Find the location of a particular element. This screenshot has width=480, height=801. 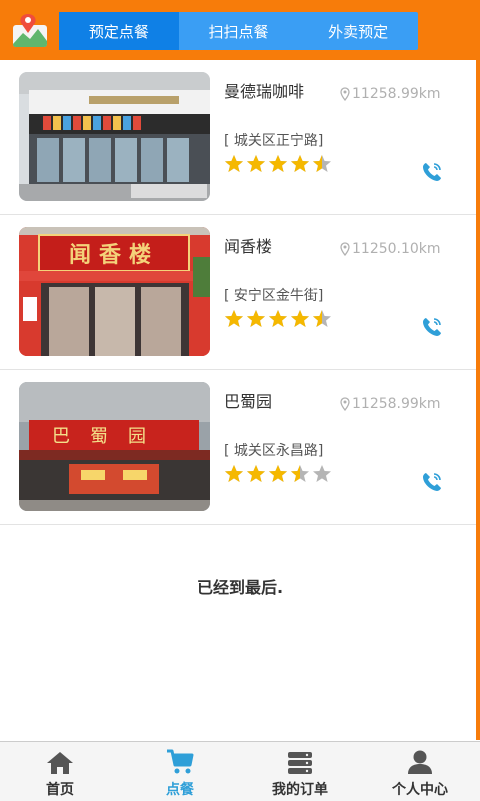

nav-order: 点餐 is located at coordinates (180, 771).